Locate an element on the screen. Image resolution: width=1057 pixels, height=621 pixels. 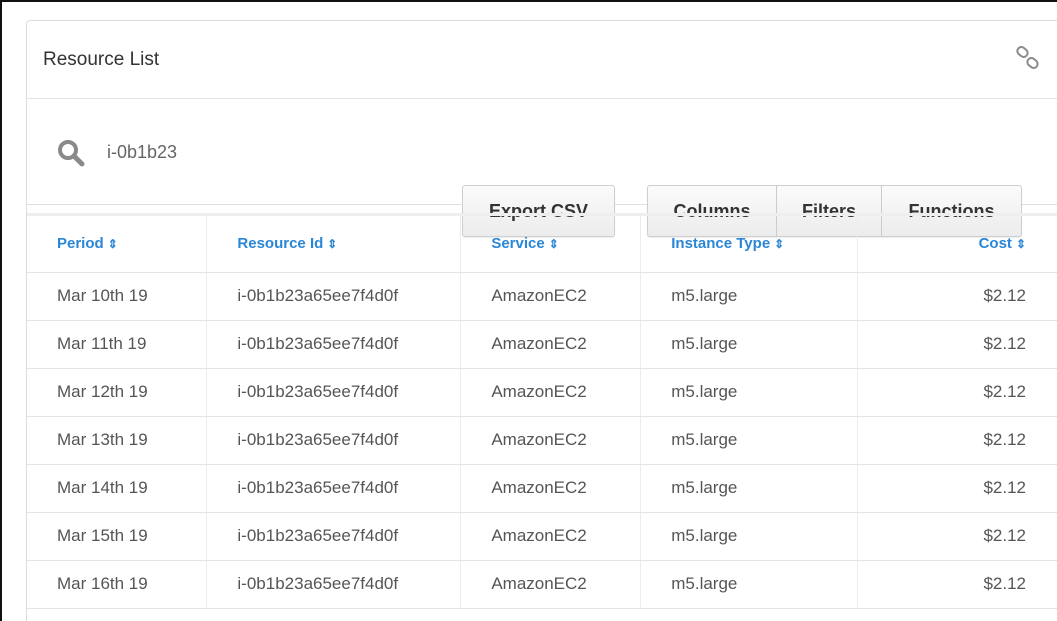
cell-period: Mar 15th 19 is located at coordinates (117, 536).